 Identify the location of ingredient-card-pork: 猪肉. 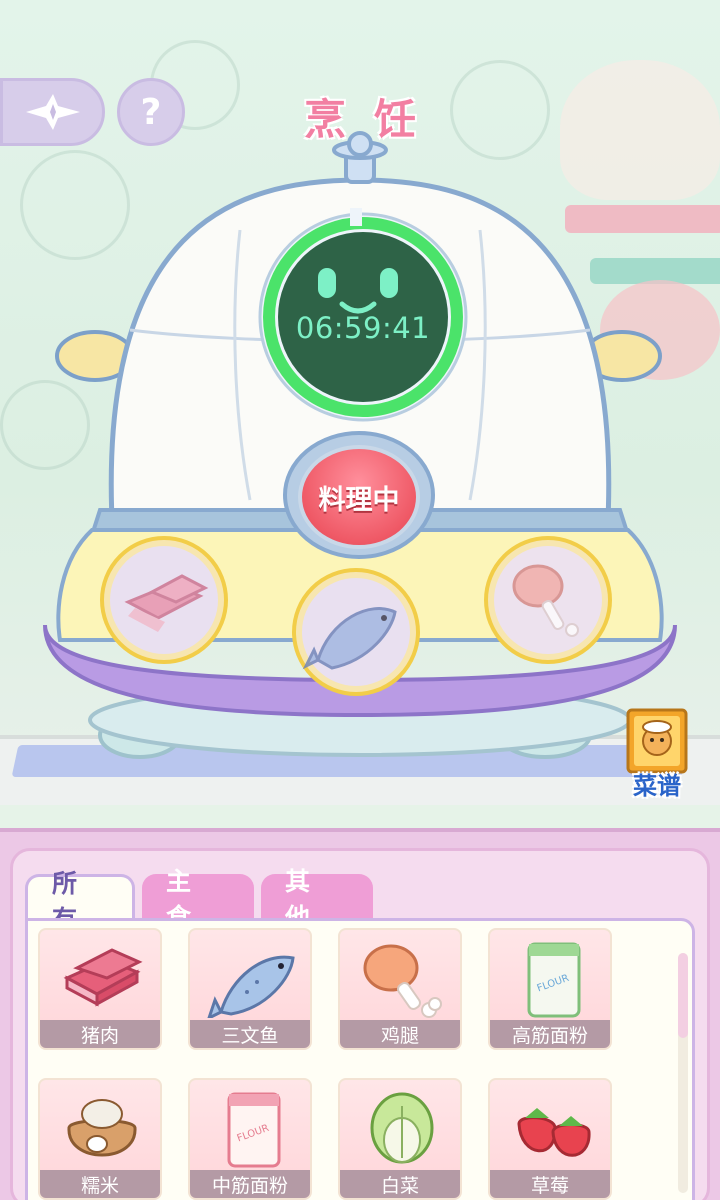
(100, 989).